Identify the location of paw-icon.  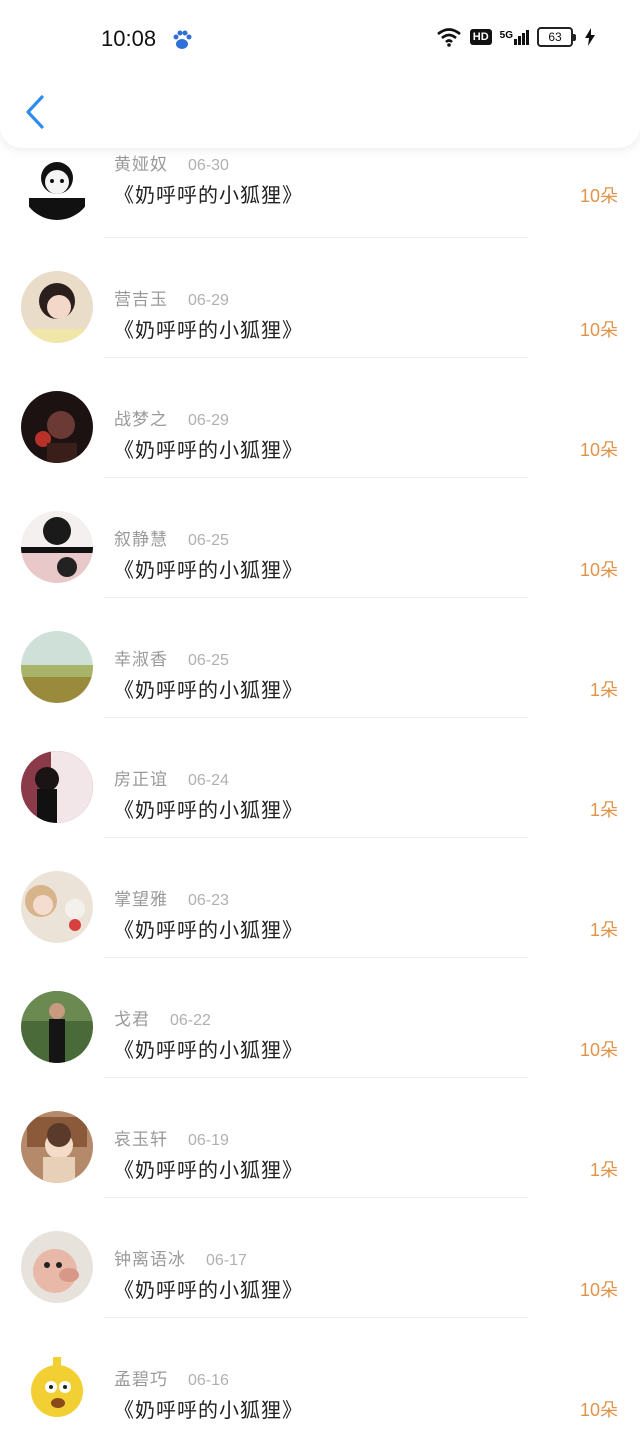
(182, 39).